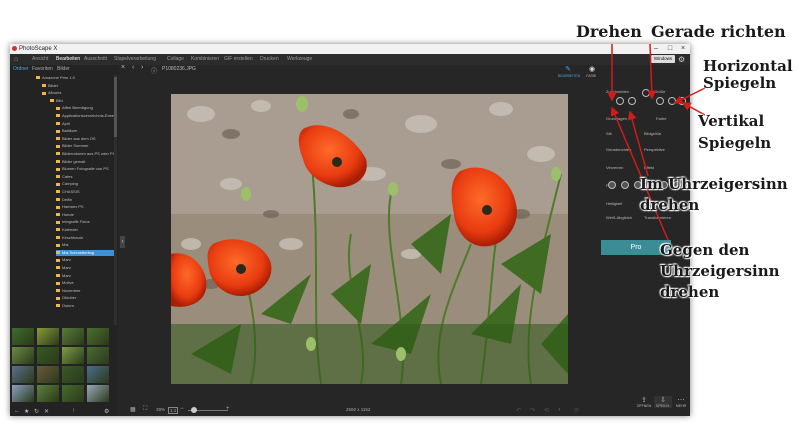  I want to click on tree-item: Applicationsverzeichnis-Erweiterung, so click(85, 116).